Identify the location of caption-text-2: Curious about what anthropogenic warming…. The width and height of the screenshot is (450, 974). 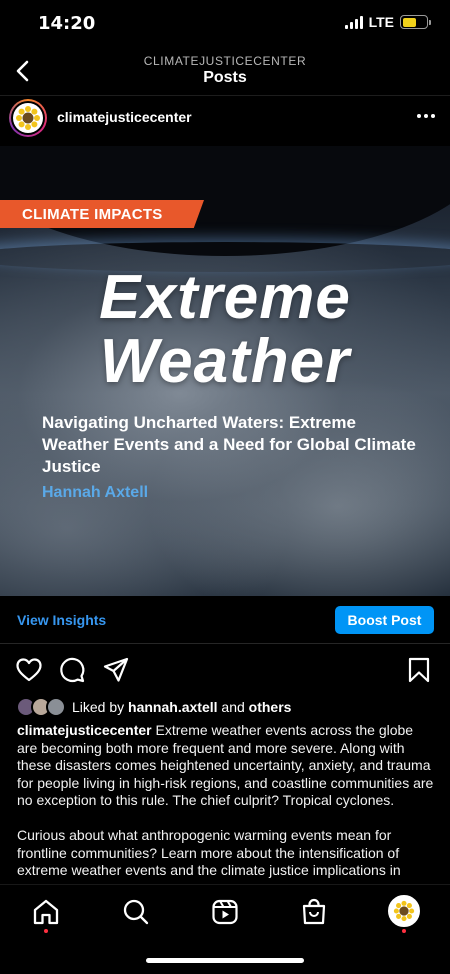
(209, 852).